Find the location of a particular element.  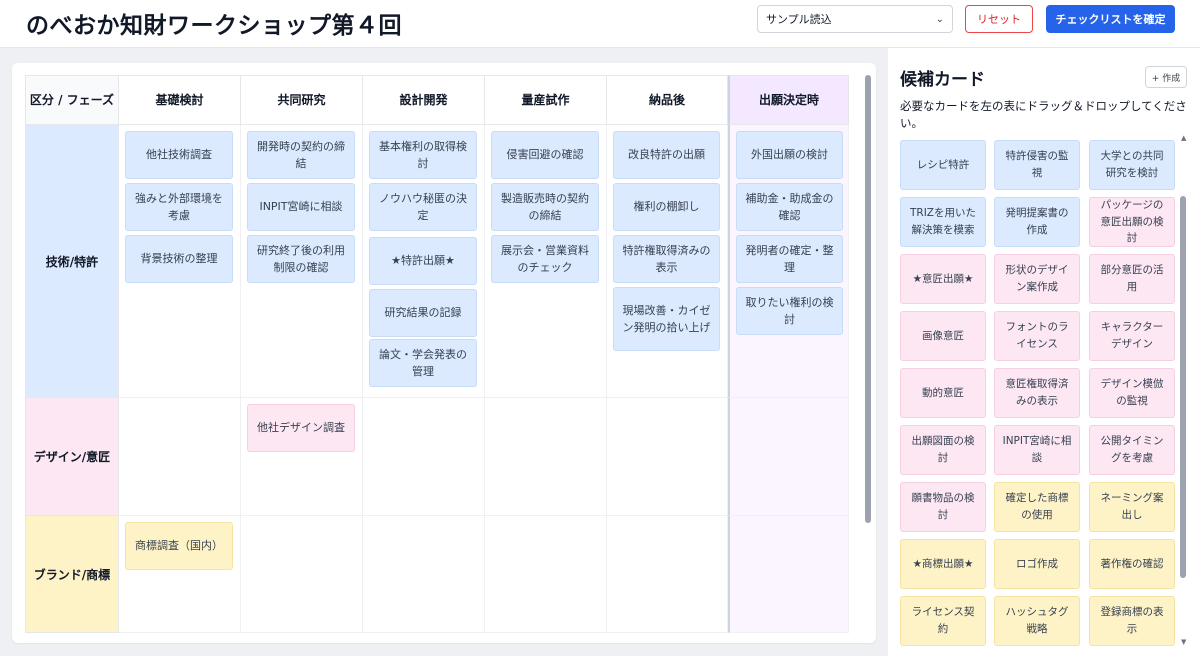

candidate-card: 発明提案書の作成 is located at coordinates (1037, 222).